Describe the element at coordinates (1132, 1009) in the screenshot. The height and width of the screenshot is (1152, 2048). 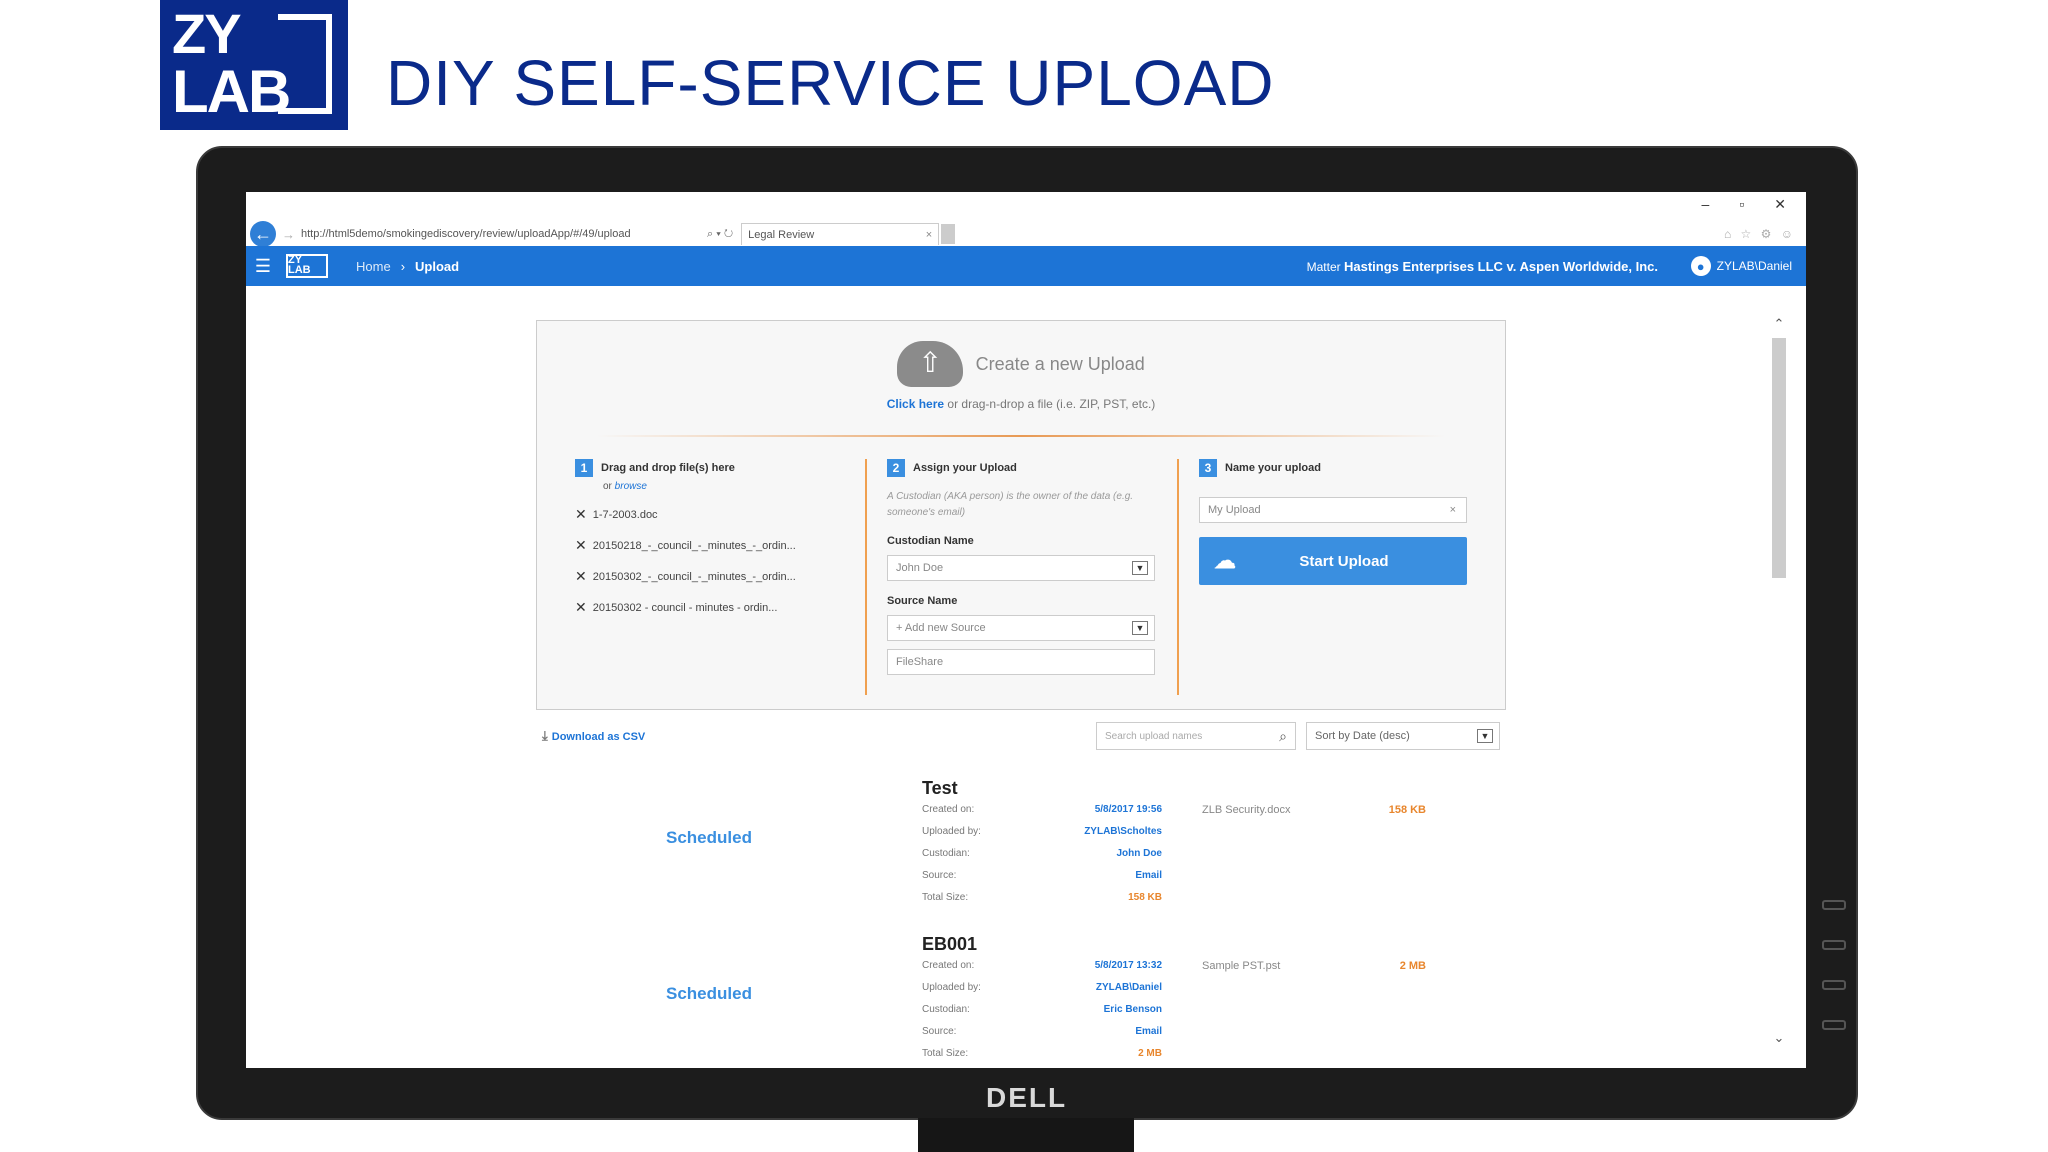
I see `meta-custodian: Eric Benson` at that location.